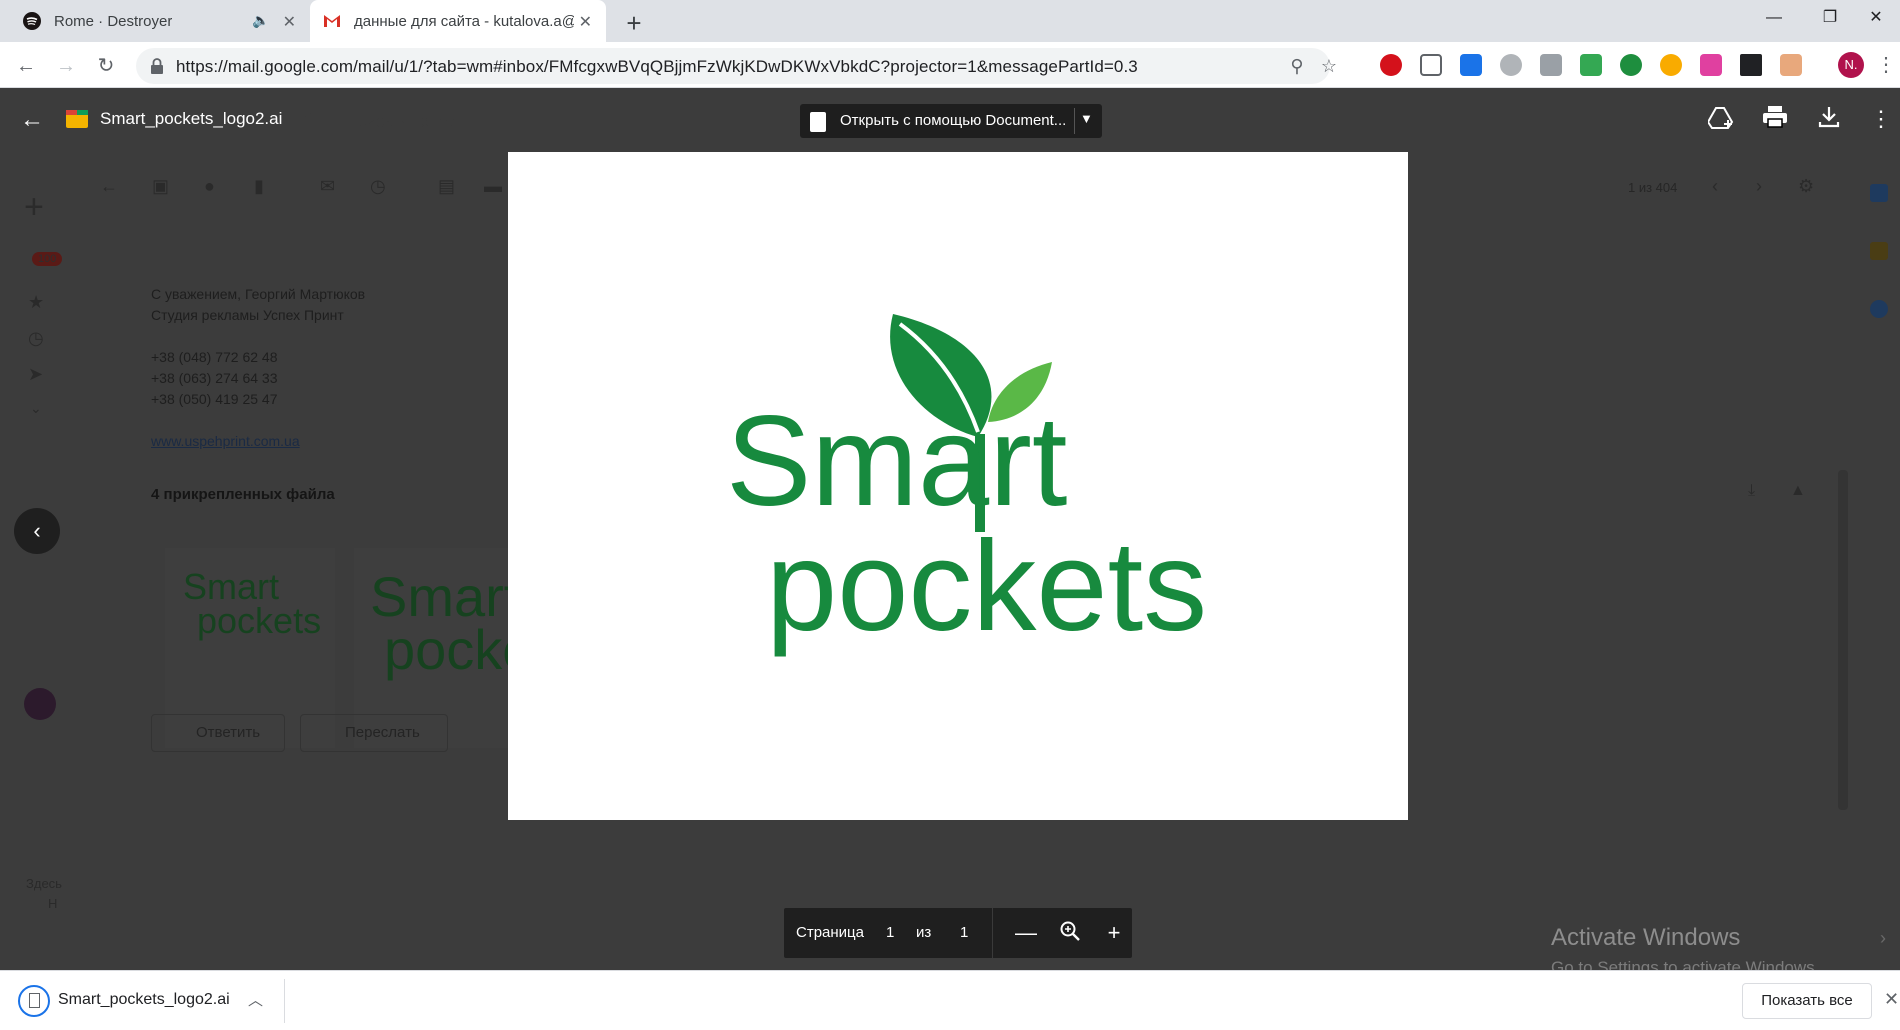 Image resolution: width=1900 pixels, height=1030 pixels. I want to click on id-extension-icon, so click(1471, 65).